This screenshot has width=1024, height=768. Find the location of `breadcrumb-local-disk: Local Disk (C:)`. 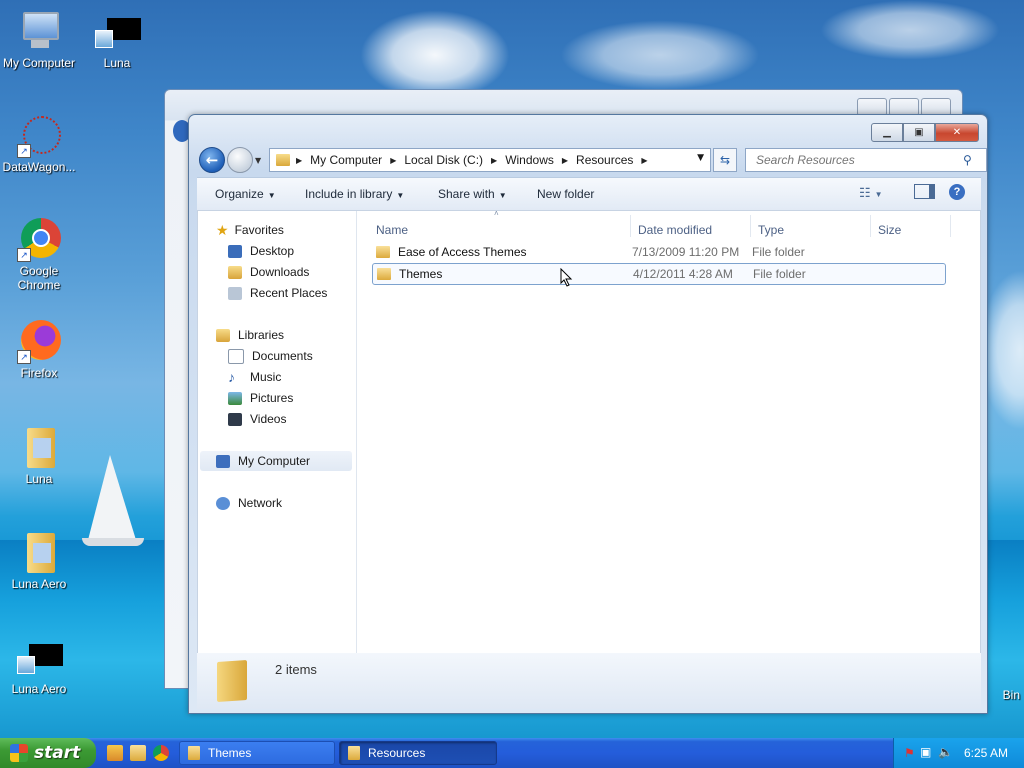

breadcrumb-local-disk: Local Disk (C:) is located at coordinates (443, 160).